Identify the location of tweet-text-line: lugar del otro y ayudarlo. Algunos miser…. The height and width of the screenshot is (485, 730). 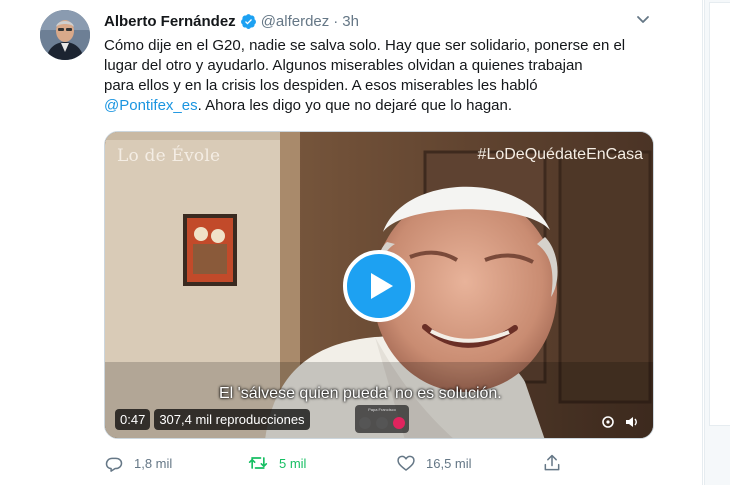
(343, 65).